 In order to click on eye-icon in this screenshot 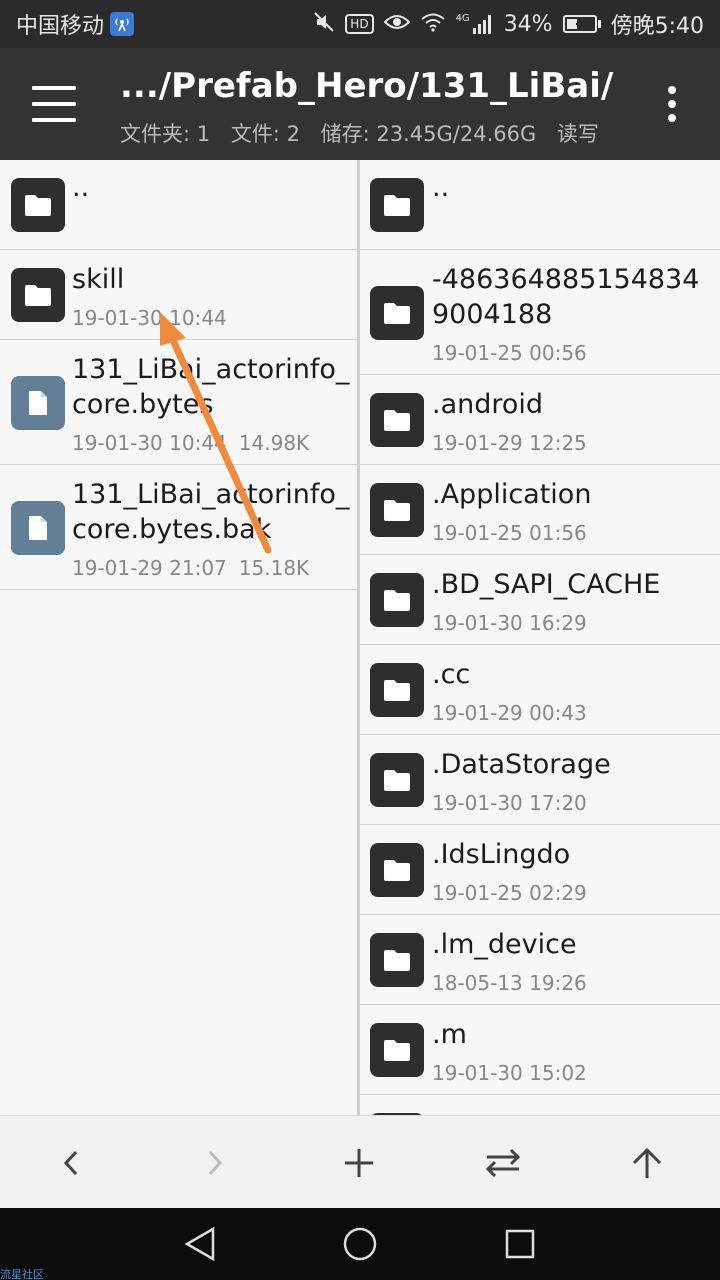, I will do `click(396, 24)`.